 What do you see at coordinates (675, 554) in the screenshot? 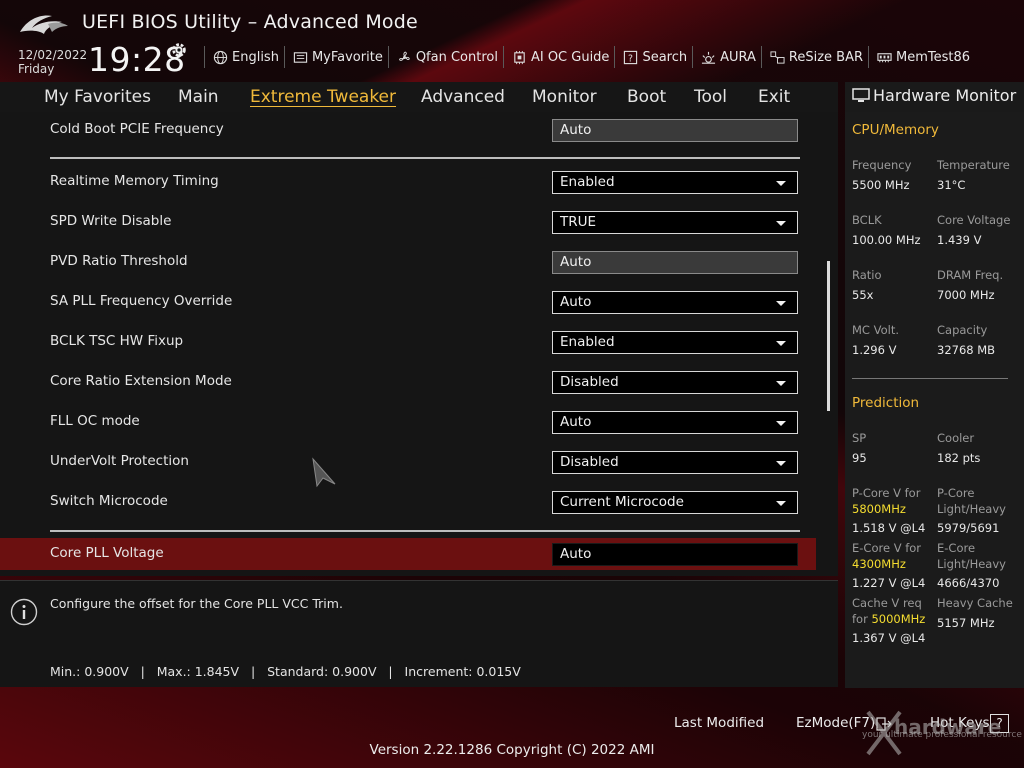
I see `setting-input: Auto` at bounding box center [675, 554].